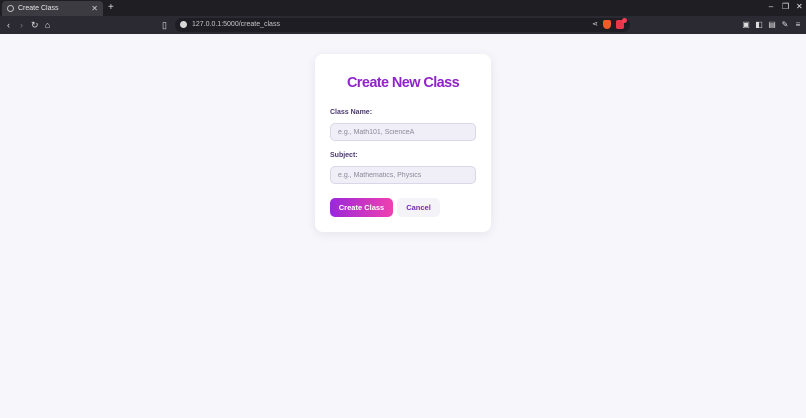 This screenshot has width=806, height=418. What do you see at coordinates (759, 25) in the screenshot?
I see `panel-icon: ◧` at bounding box center [759, 25].